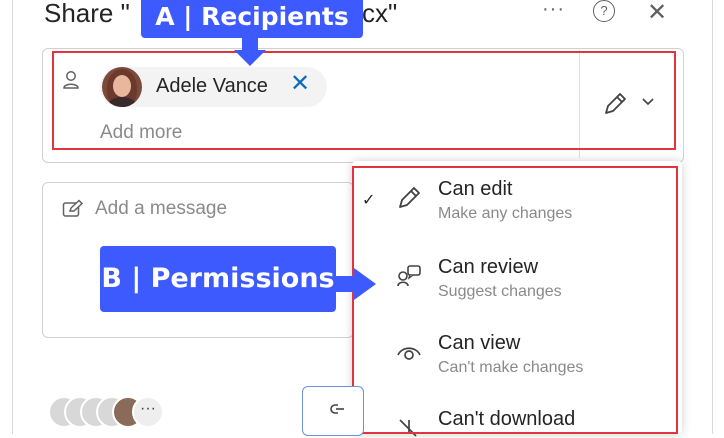 Image resolution: width=724 pixels, height=438 pixels. What do you see at coordinates (218, 279) in the screenshot?
I see `callout-permissions: B | Permissions` at bounding box center [218, 279].